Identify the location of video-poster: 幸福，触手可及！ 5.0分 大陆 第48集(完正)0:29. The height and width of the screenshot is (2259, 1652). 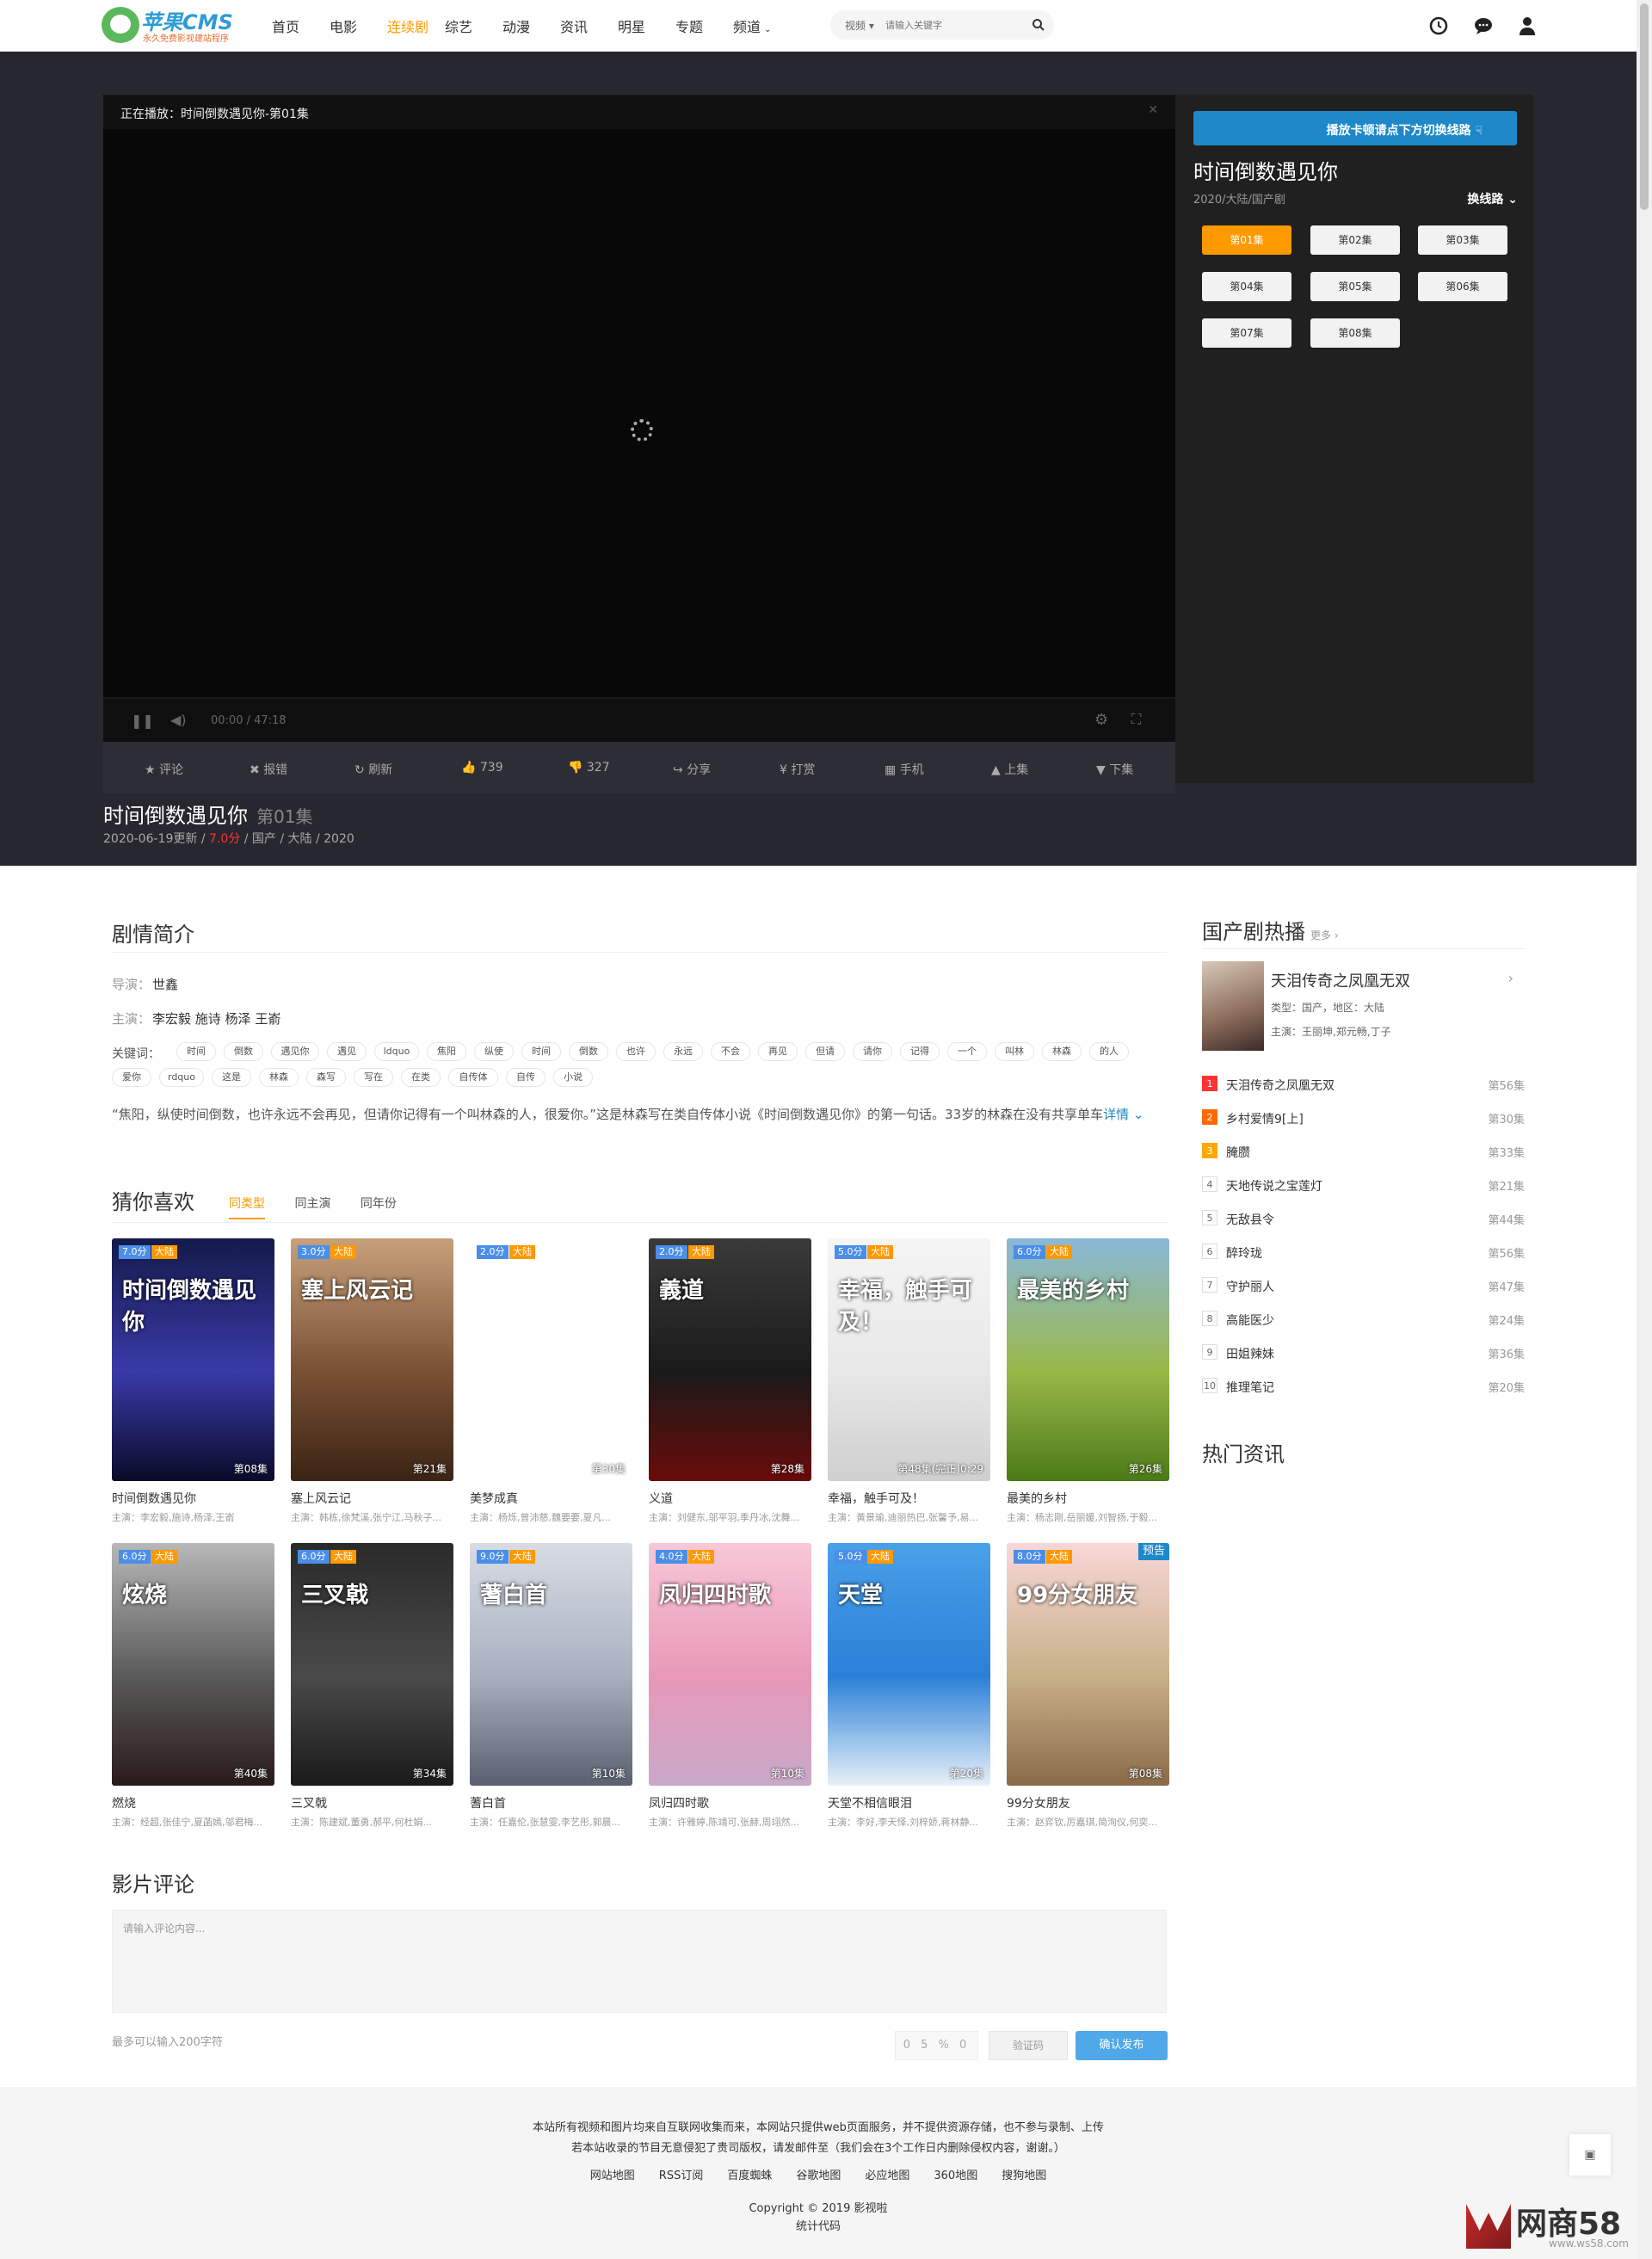
(909, 1359).